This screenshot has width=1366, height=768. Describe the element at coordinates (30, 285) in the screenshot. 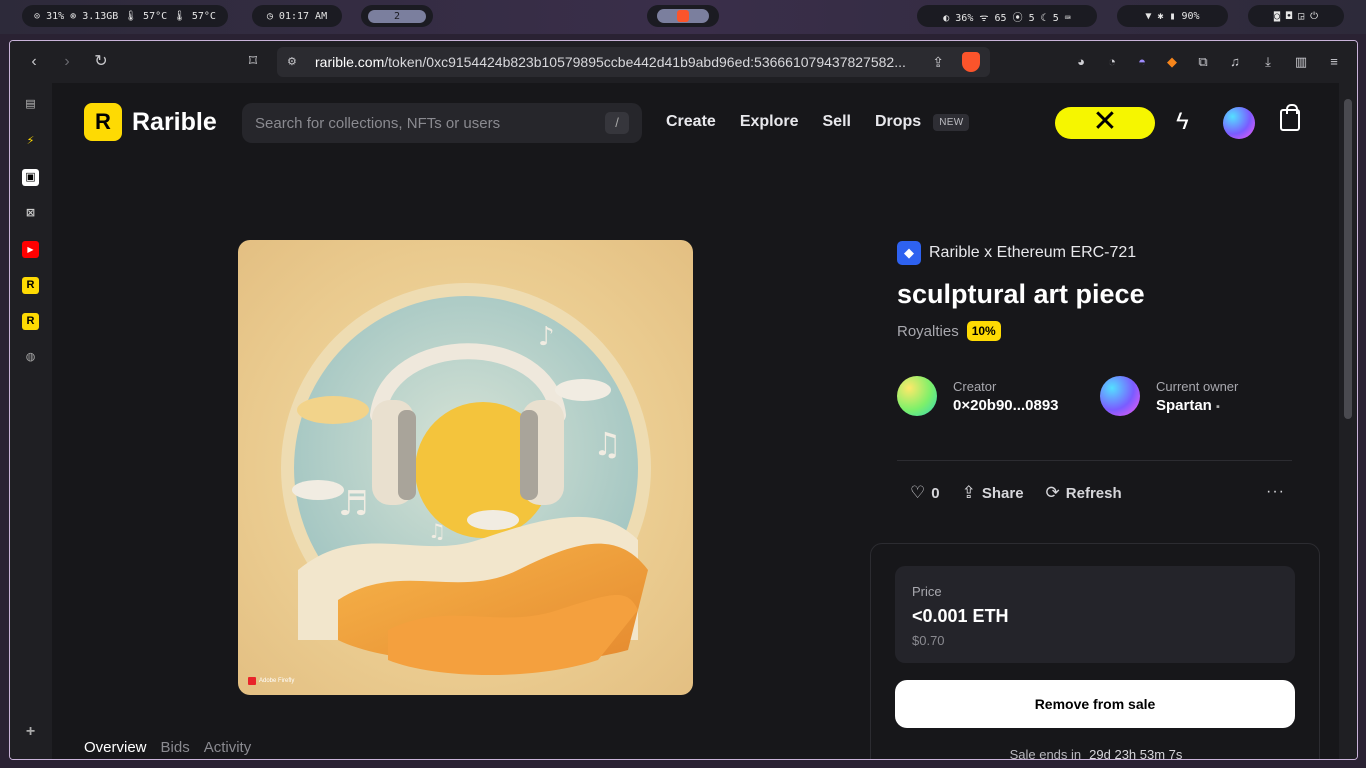

I see `sidebar-rarible-icon: R` at that location.